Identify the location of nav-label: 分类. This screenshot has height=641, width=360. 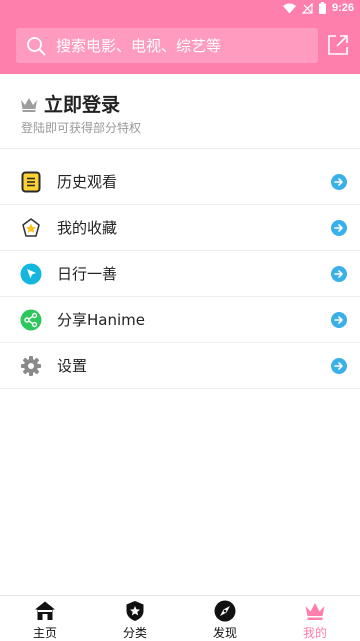
(134, 633).